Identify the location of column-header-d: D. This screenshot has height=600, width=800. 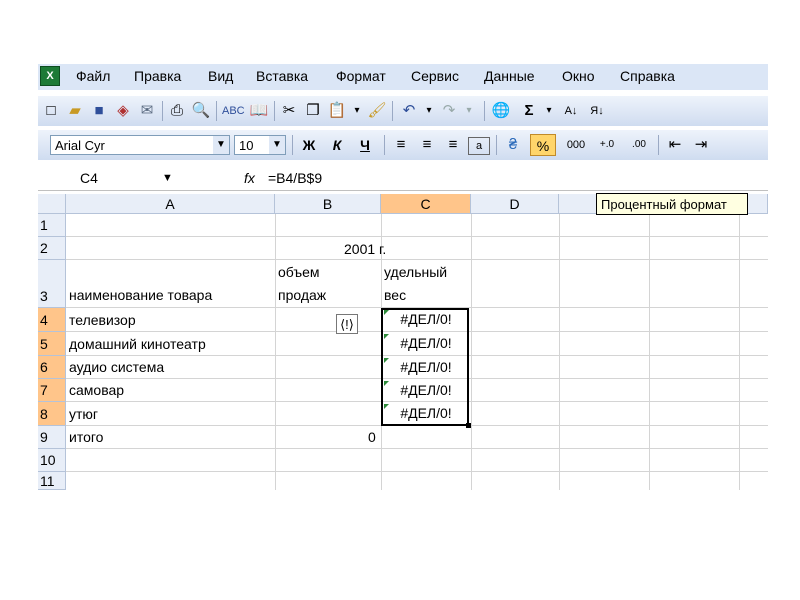
(515, 204).